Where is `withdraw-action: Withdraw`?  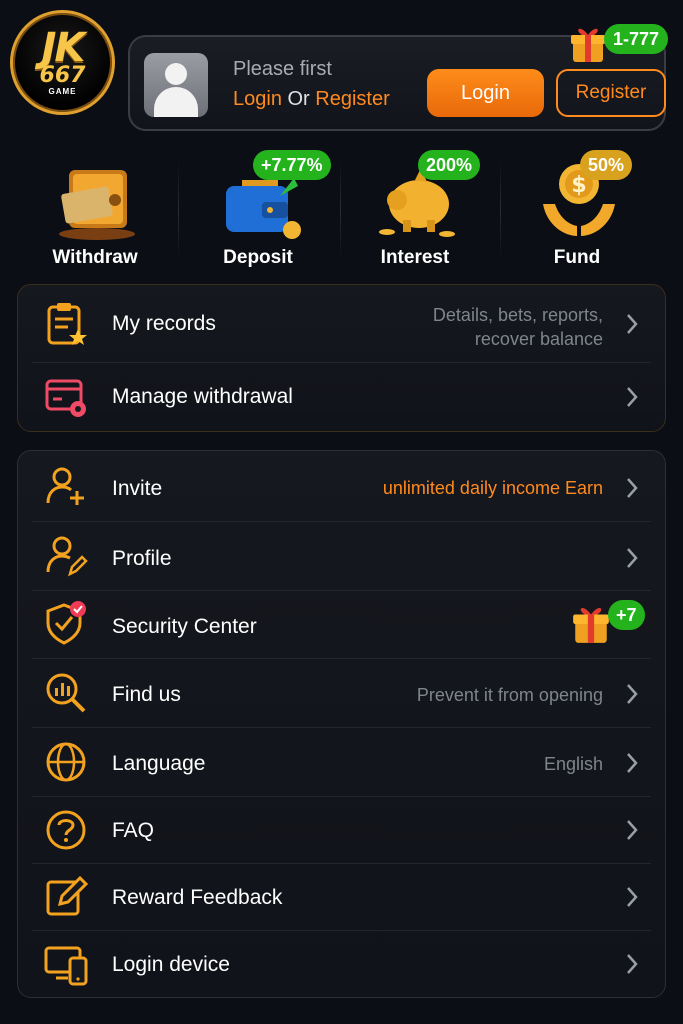
withdraw-action: Withdraw is located at coordinates (95, 210).